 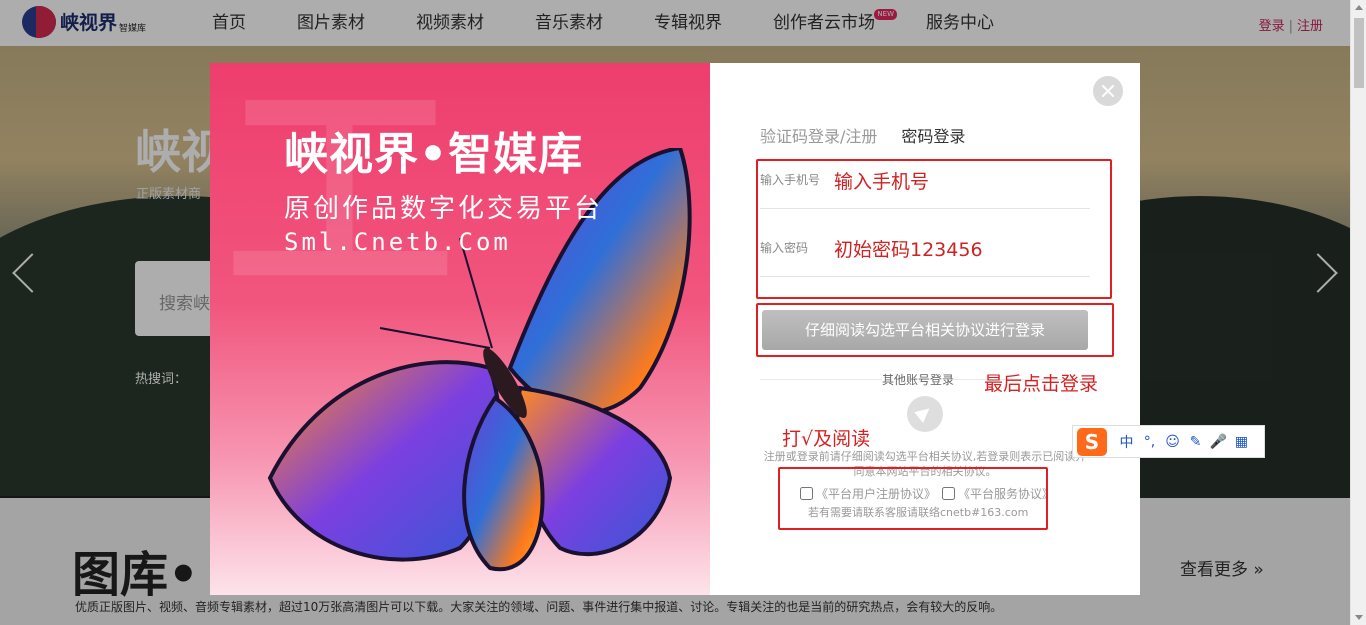 What do you see at coordinates (1359, 53) in the screenshot?
I see `scroll-thumb` at bounding box center [1359, 53].